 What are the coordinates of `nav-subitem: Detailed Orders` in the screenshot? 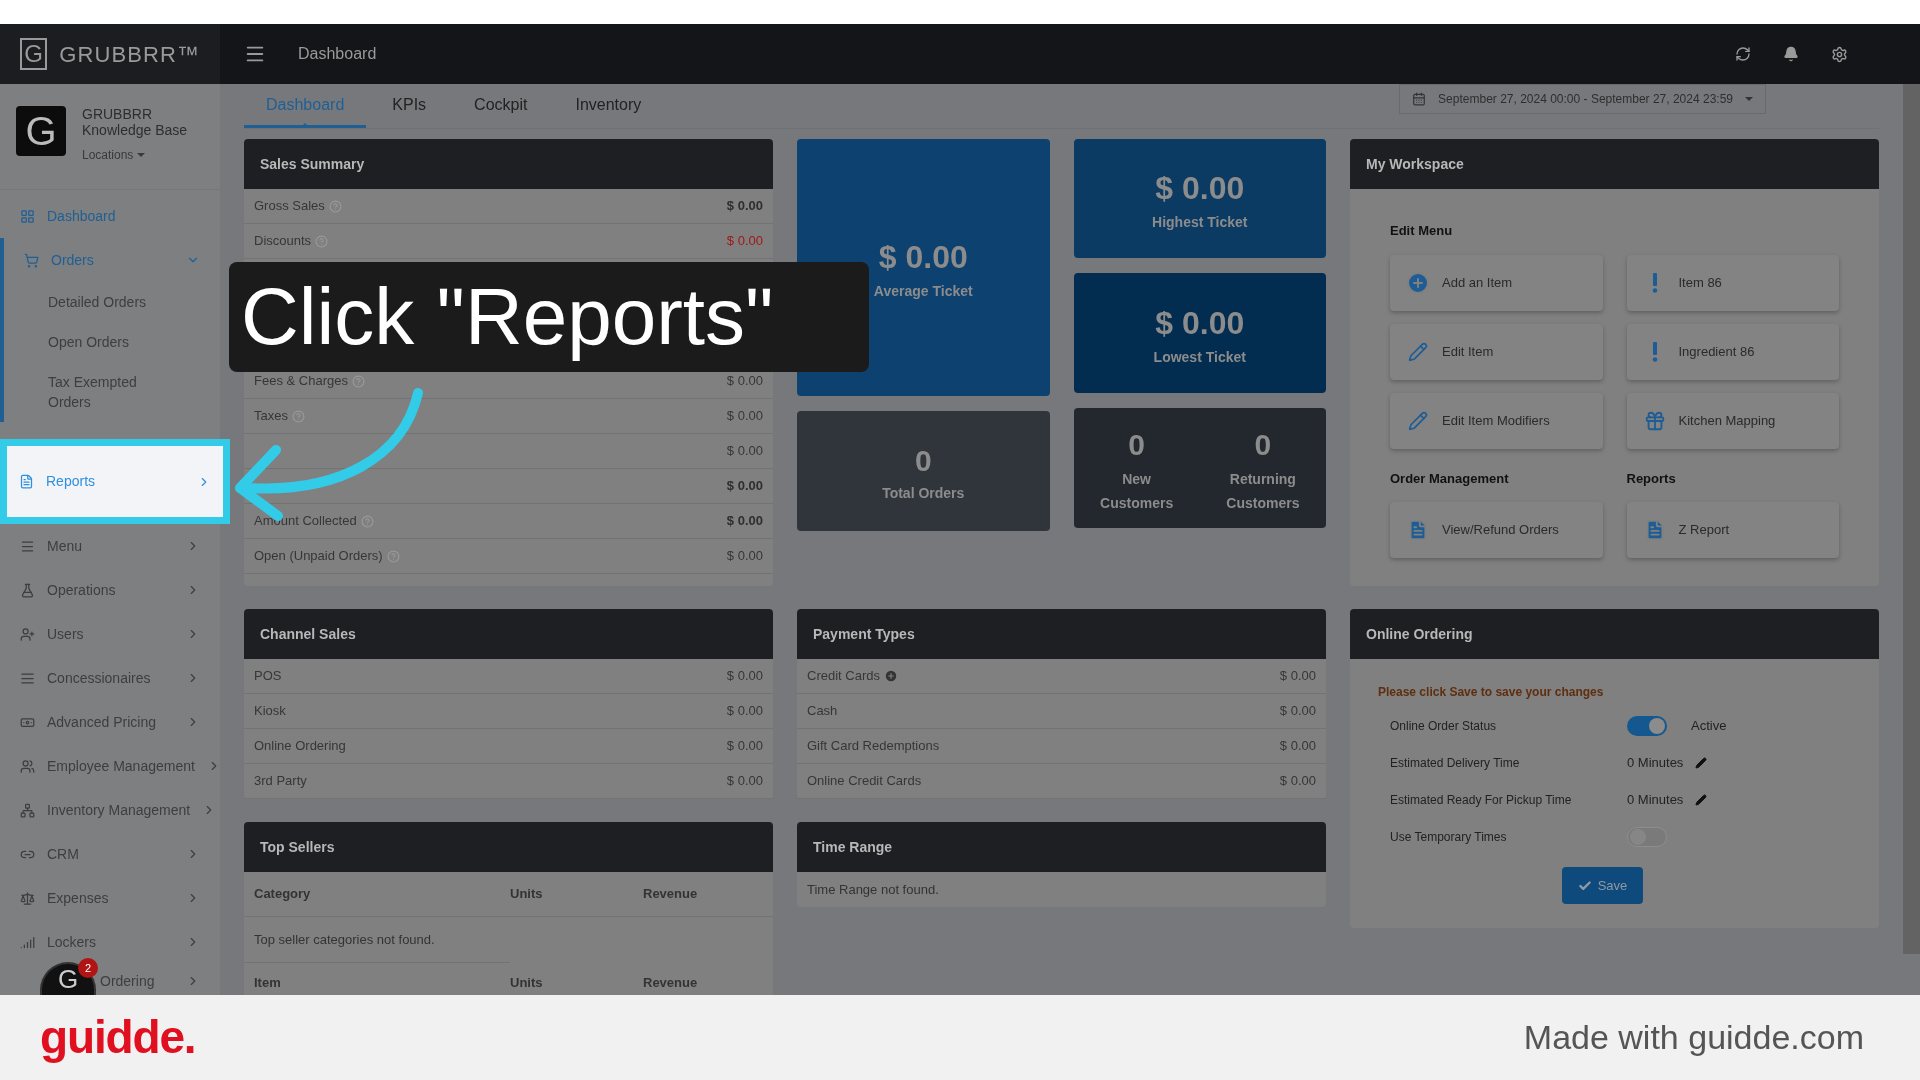 It's located at (89, 302).